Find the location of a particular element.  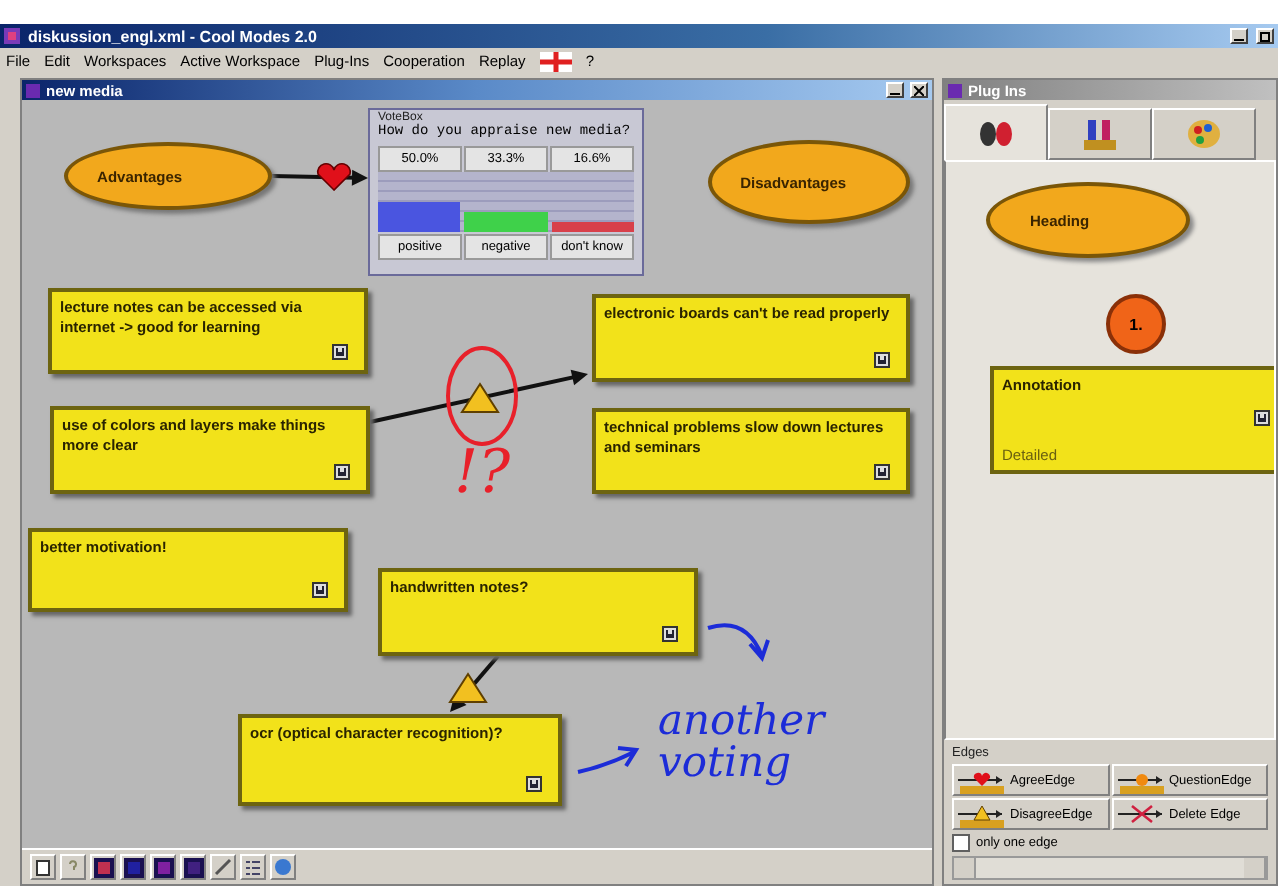

window-title: diskussion_engl.xml - Cool Modes 2.0 is located at coordinates (172, 36).